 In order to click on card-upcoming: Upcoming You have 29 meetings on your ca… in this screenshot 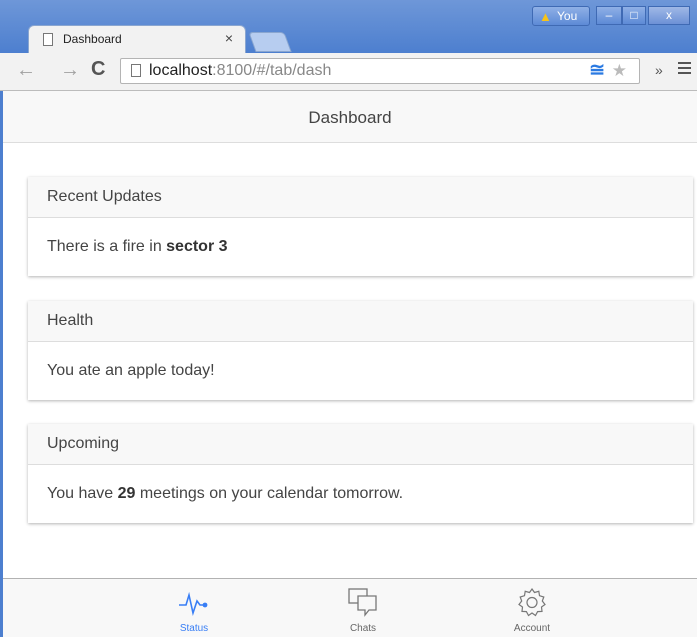, I will do `click(360, 473)`.